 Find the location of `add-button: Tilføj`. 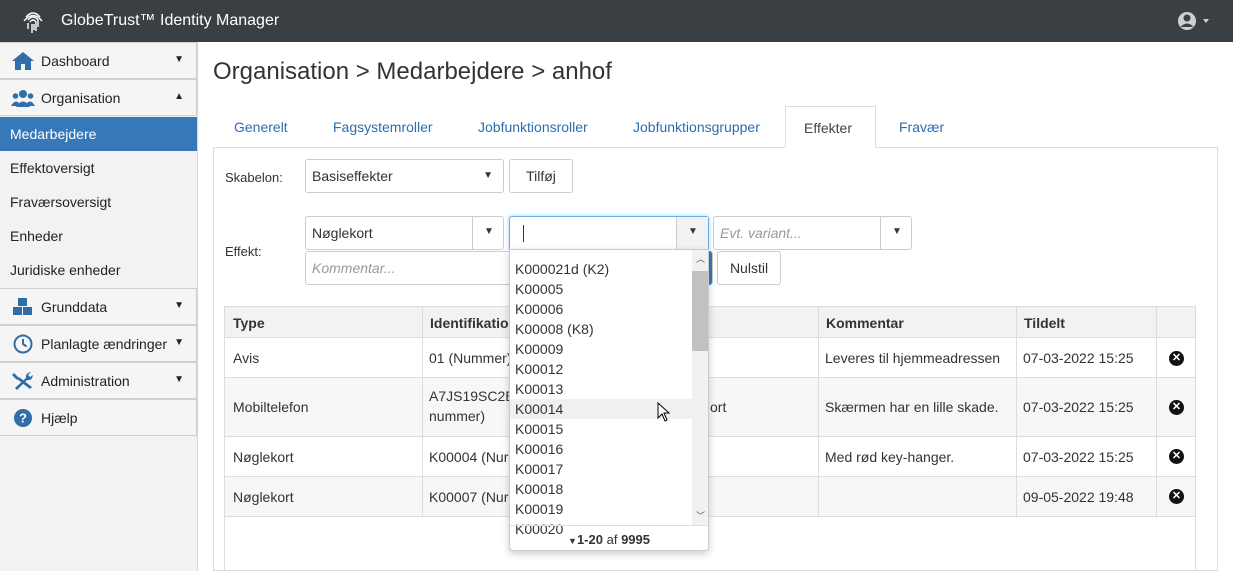

add-button: Tilføj is located at coordinates (541, 176).